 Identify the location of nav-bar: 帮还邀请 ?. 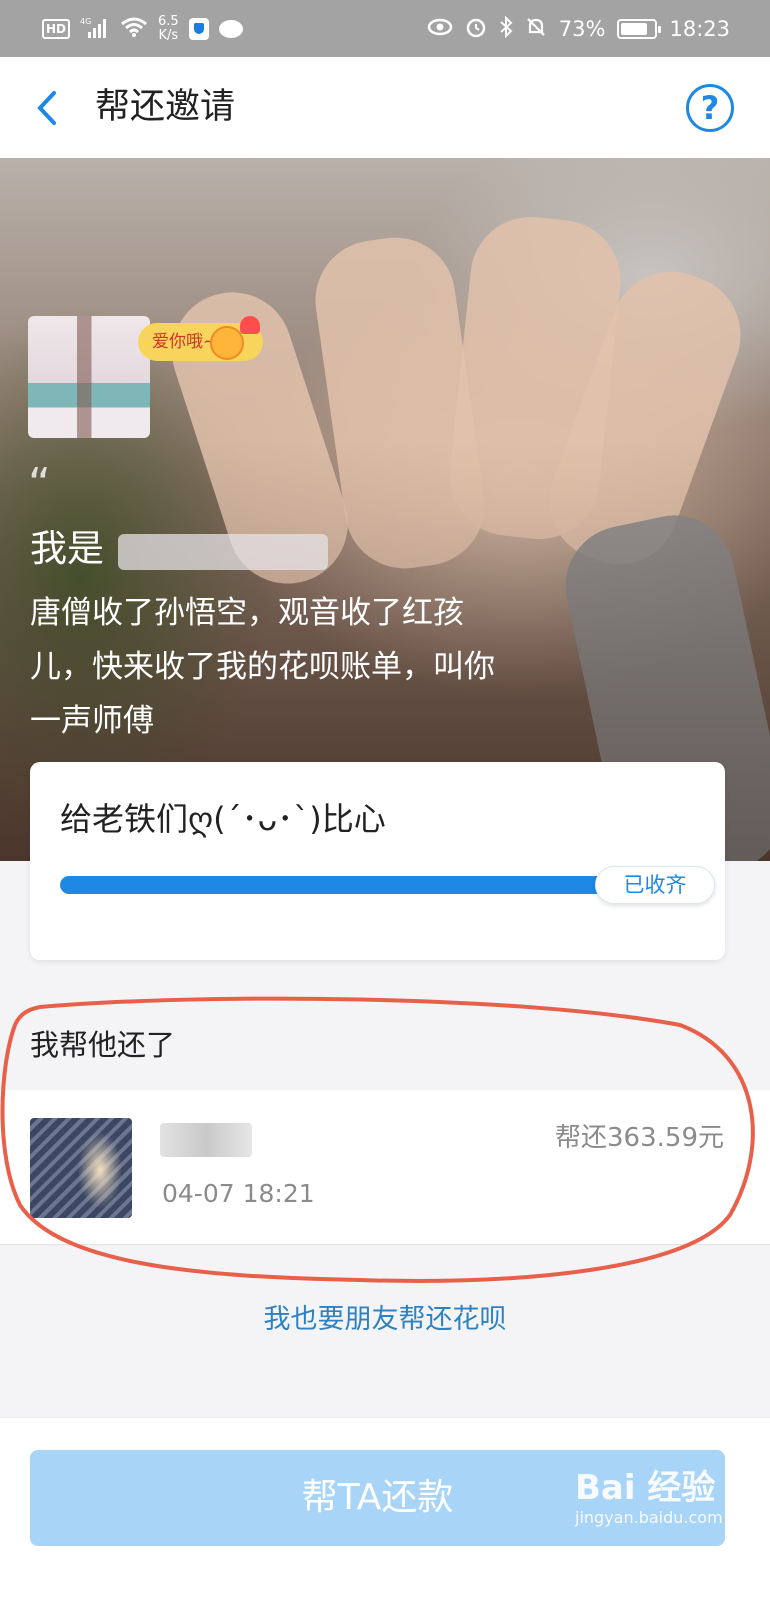
(385, 107).